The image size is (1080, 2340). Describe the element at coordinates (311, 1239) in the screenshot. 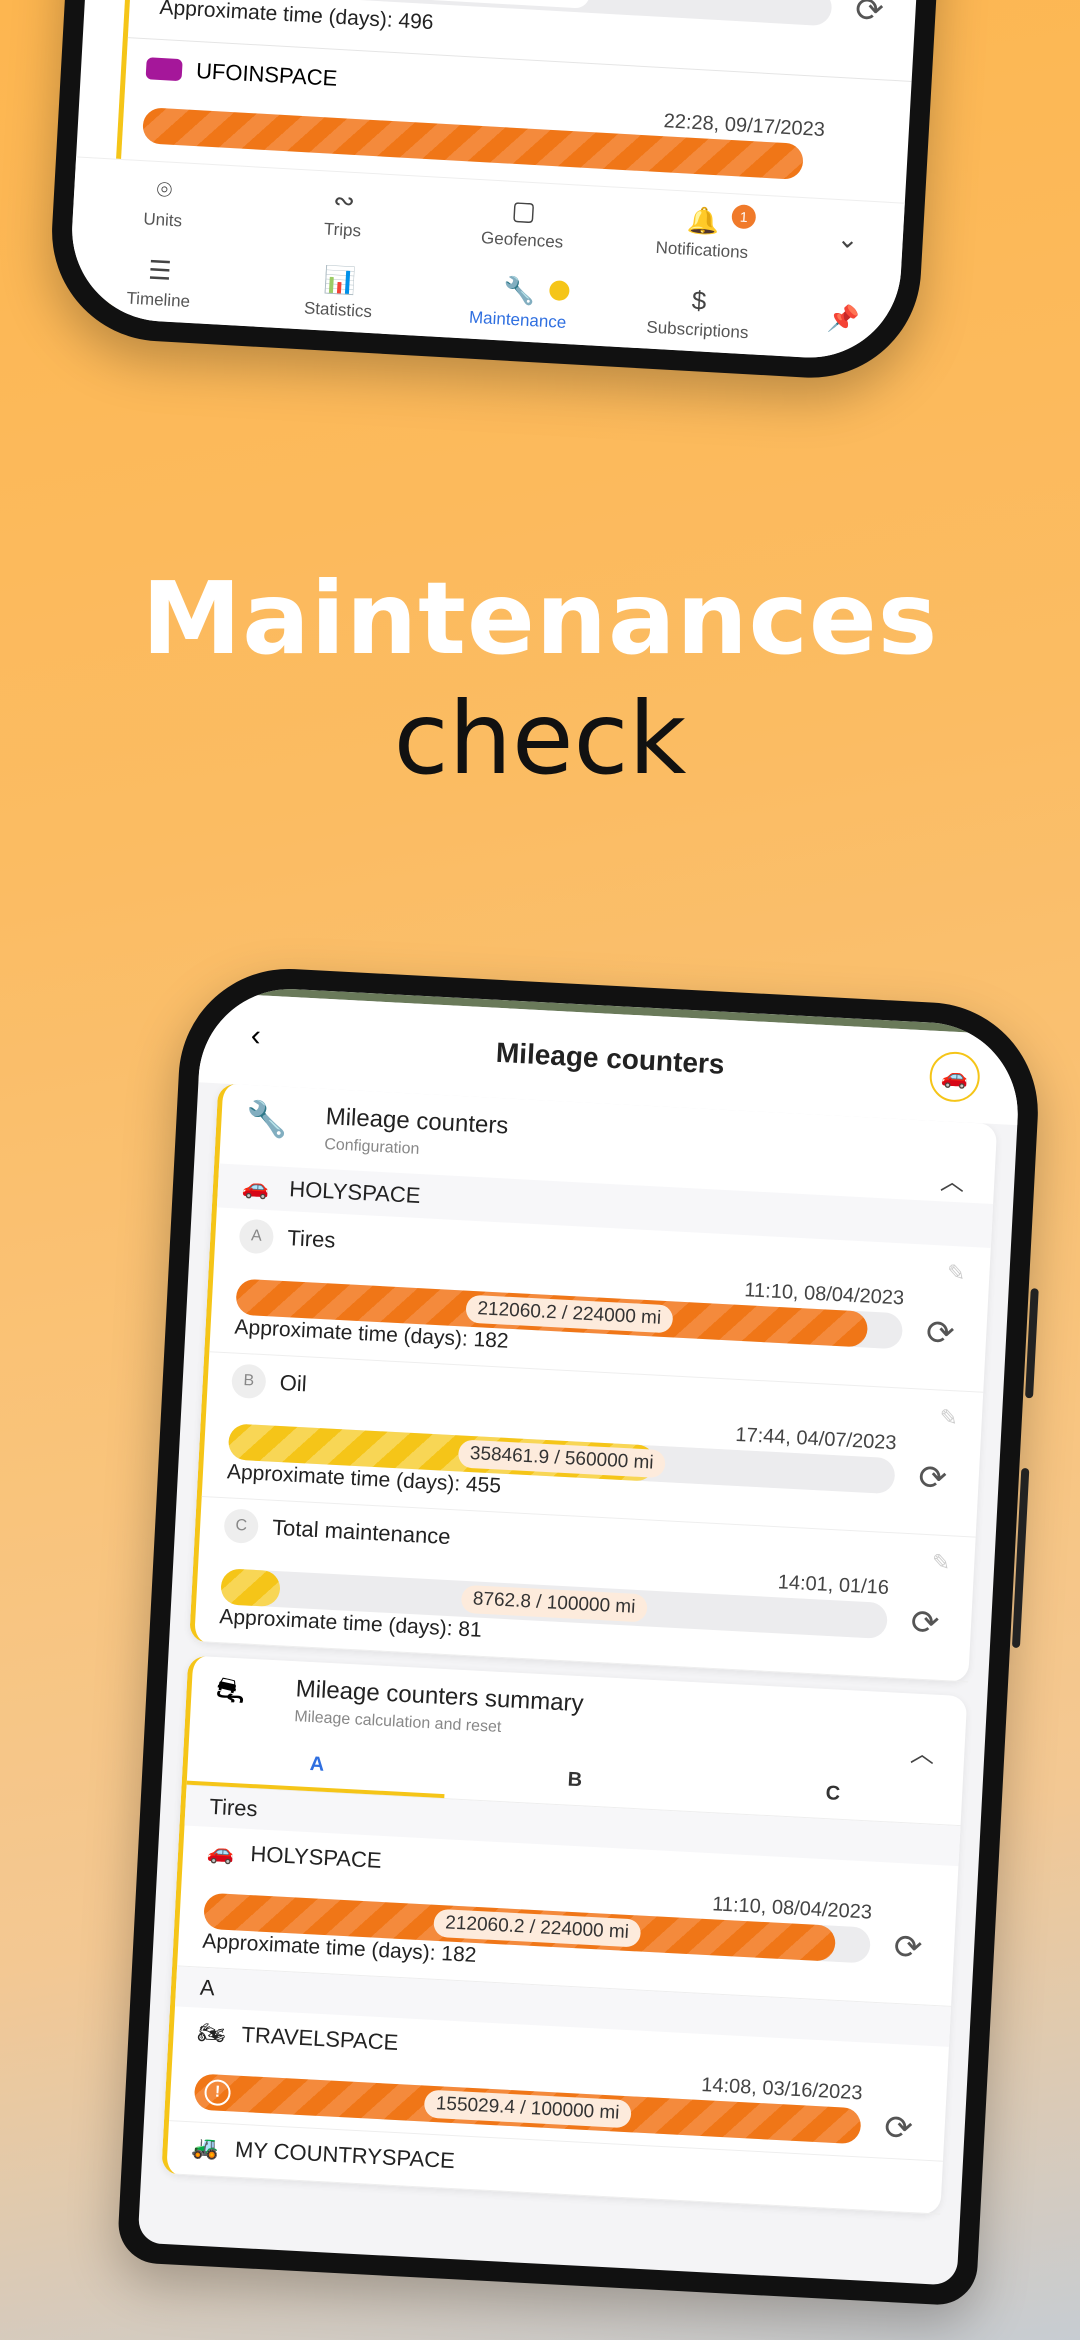

I see `counter-name: Tires` at that location.